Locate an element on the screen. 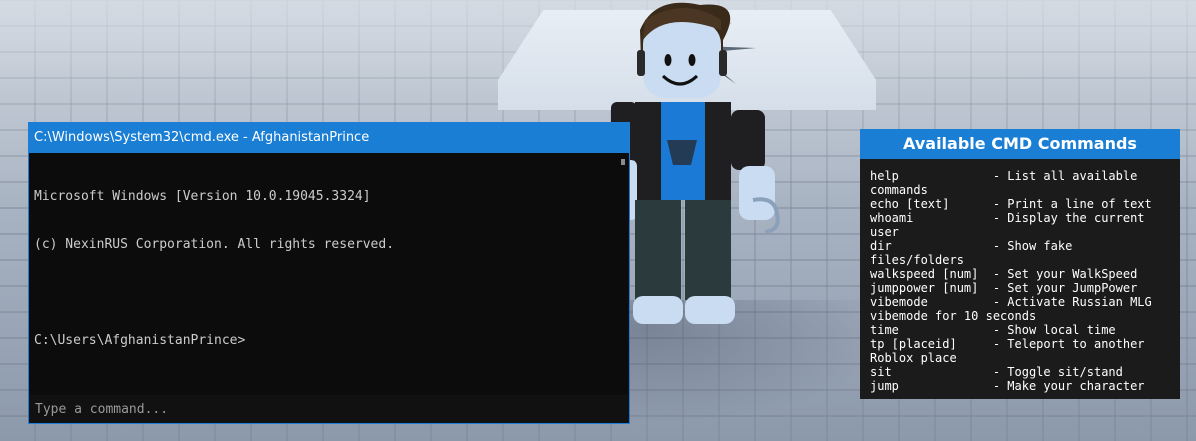 This screenshot has width=1196, height=441. command-input is located at coordinates (329, 409).